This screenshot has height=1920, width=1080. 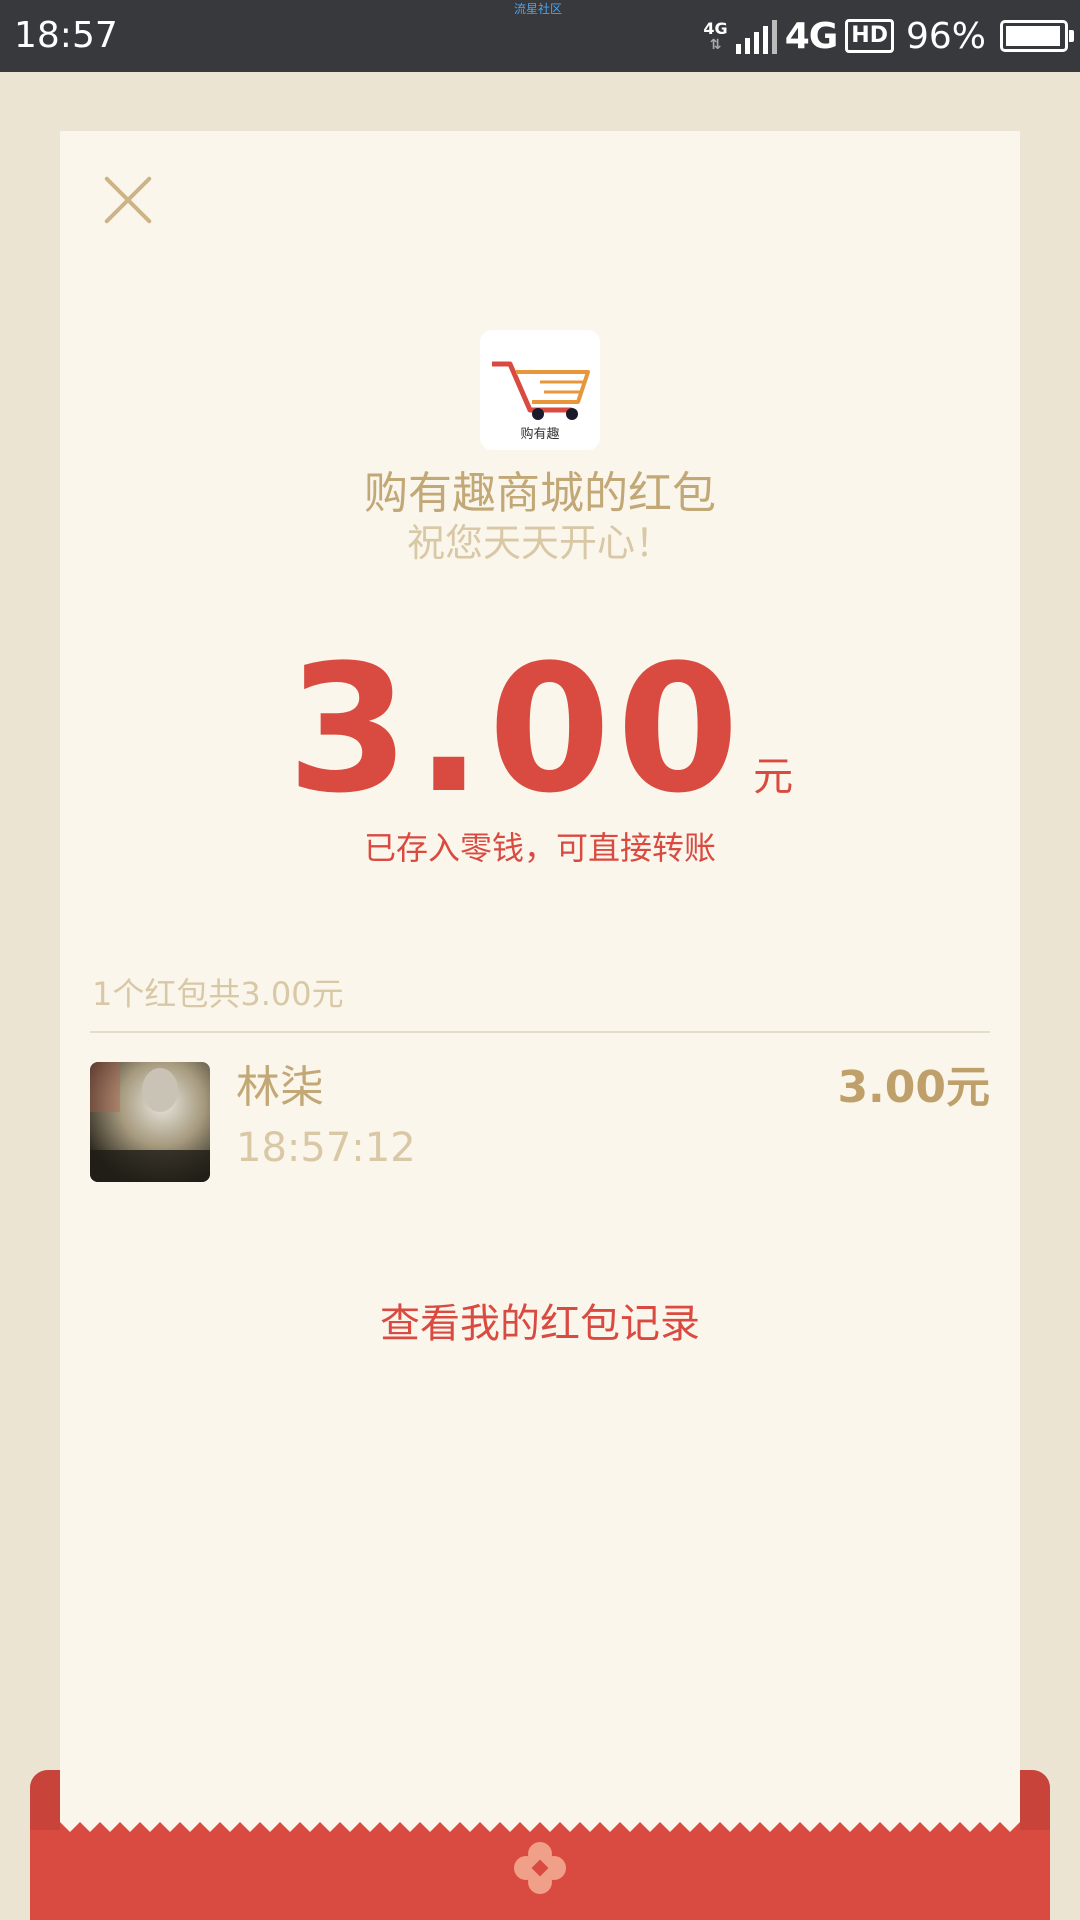 I want to click on network-small-indicator: 4G ⇅, so click(x=715, y=36).